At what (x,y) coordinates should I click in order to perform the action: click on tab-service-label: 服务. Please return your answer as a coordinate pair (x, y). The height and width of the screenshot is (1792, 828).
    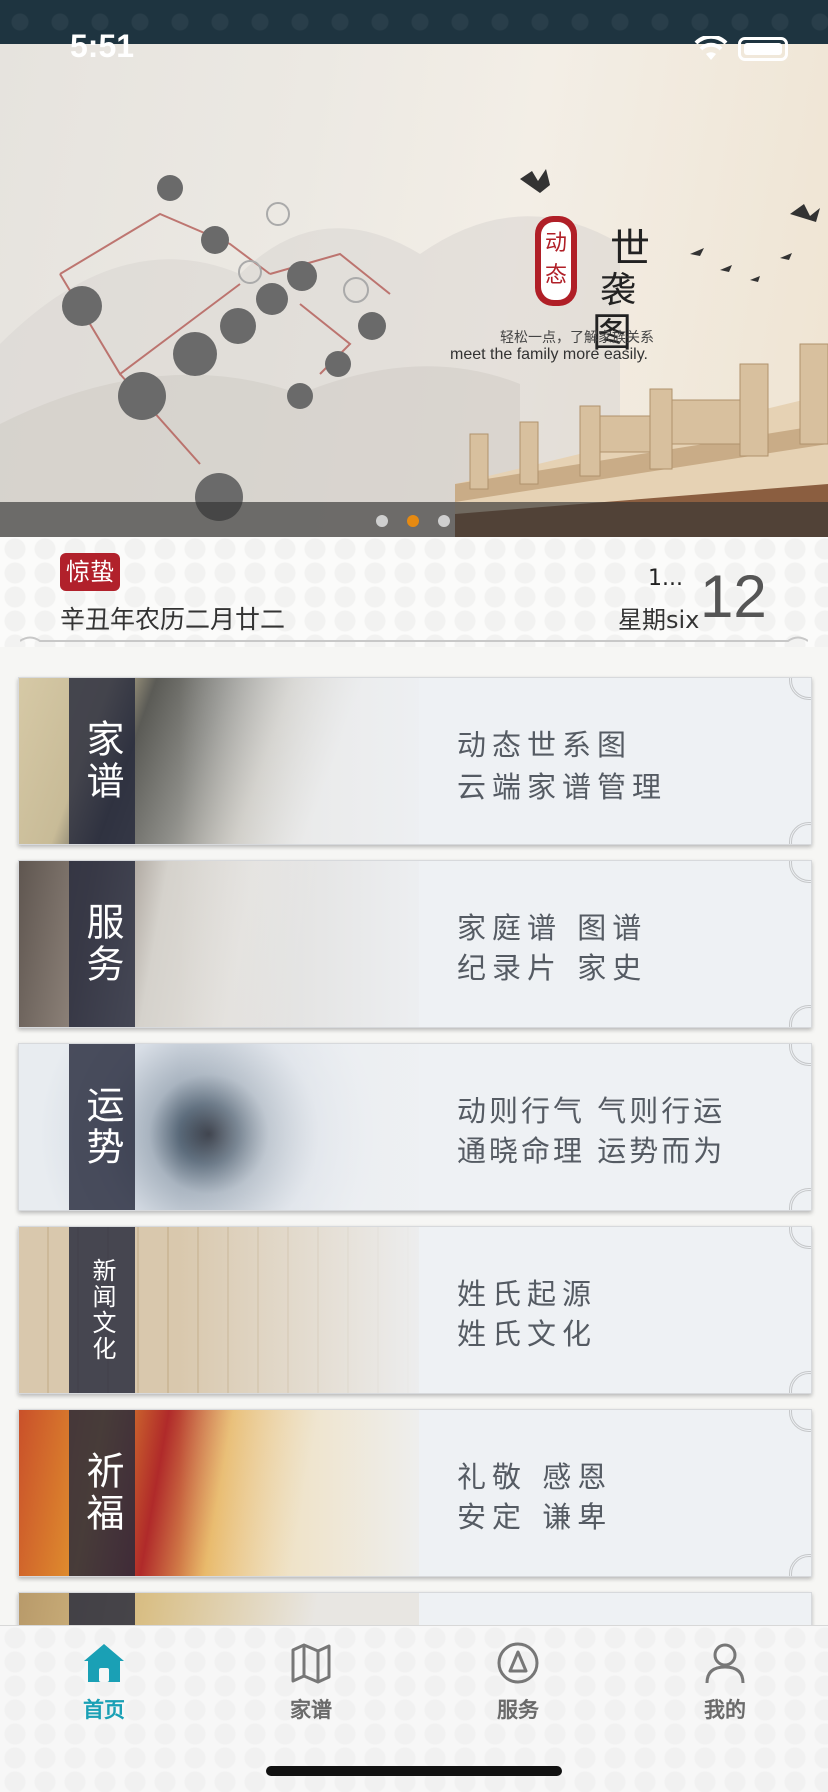
    Looking at the image, I should click on (518, 1710).